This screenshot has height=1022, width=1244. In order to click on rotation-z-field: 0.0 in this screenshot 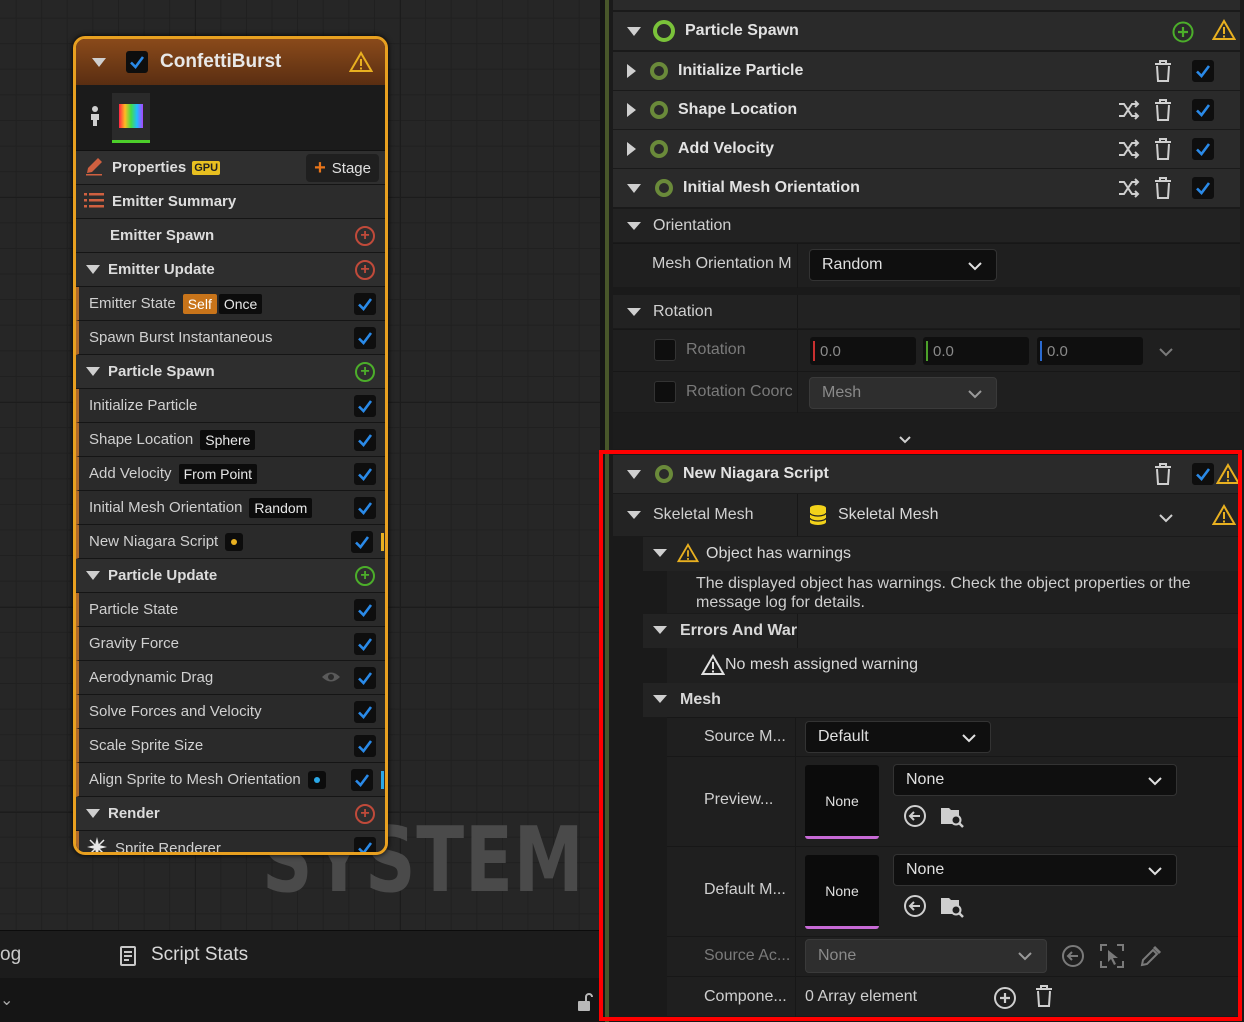, I will do `click(1090, 351)`.